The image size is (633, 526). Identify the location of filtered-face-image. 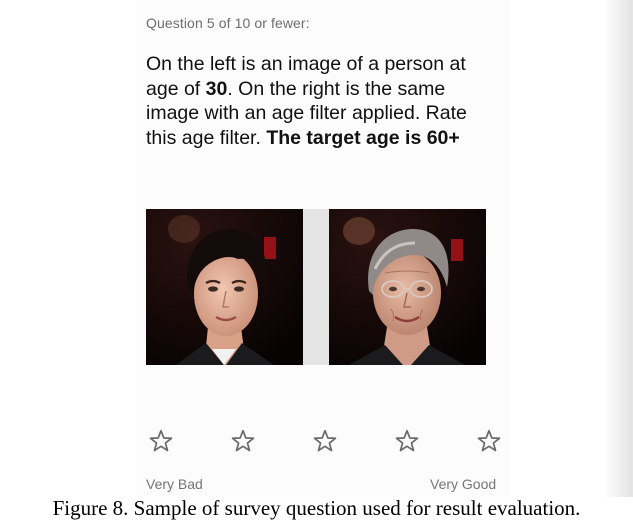
(407, 287).